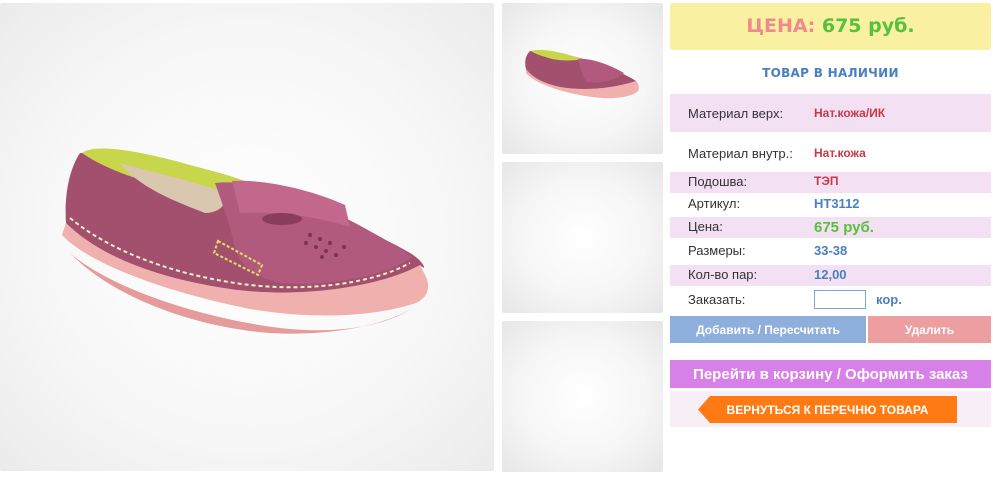  What do you see at coordinates (827, 409) in the screenshot?
I see `back-to-list-button: ВЕРНУТЬСЯ К ПЕРЕЧНЮ ТОВАРА` at bounding box center [827, 409].